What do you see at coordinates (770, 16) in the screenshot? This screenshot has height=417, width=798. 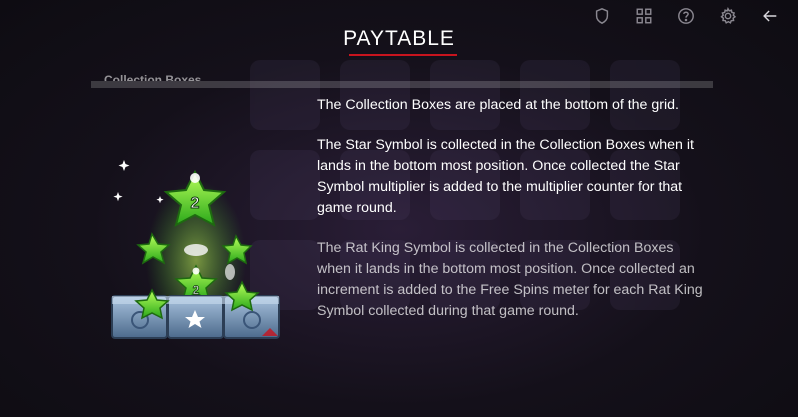 I see `back-arrow-icon` at bounding box center [770, 16].